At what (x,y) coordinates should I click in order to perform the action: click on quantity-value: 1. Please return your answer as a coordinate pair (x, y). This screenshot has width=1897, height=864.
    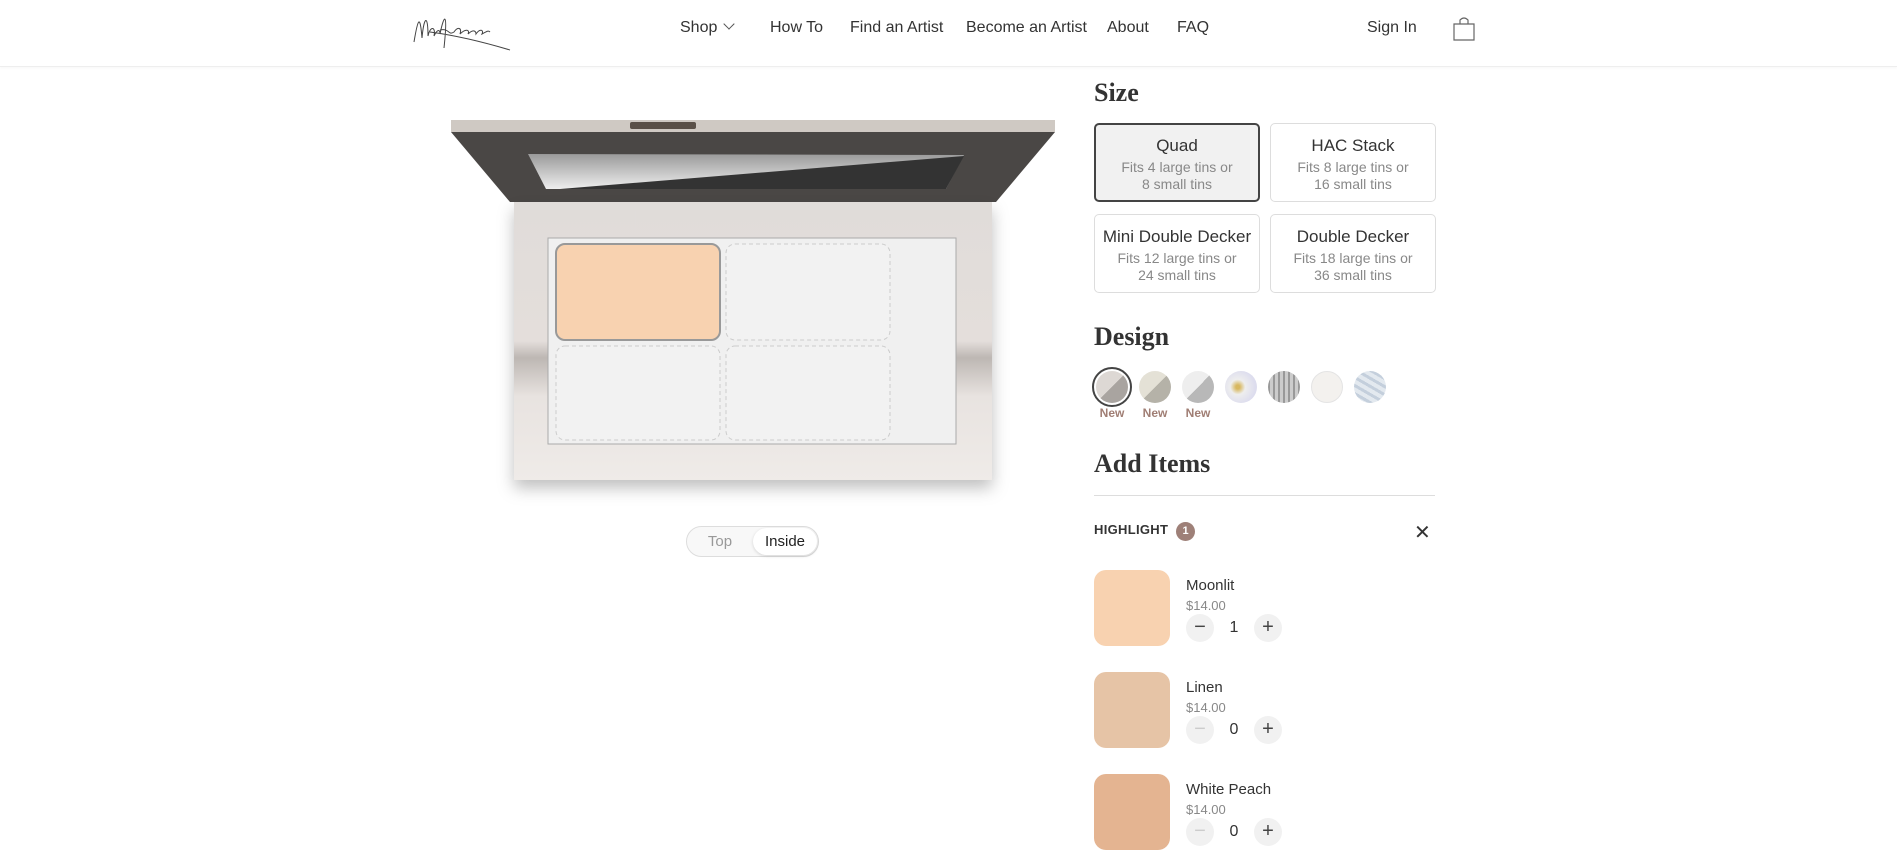
    Looking at the image, I should click on (1234, 627).